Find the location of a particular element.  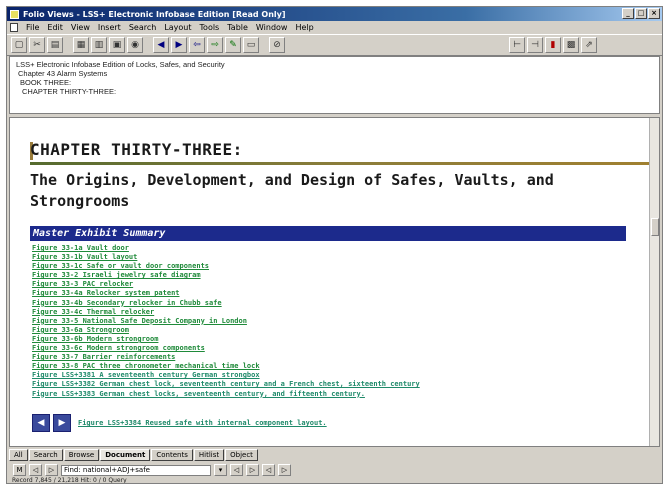

cut-icon: ✂ is located at coordinates (37, 45).